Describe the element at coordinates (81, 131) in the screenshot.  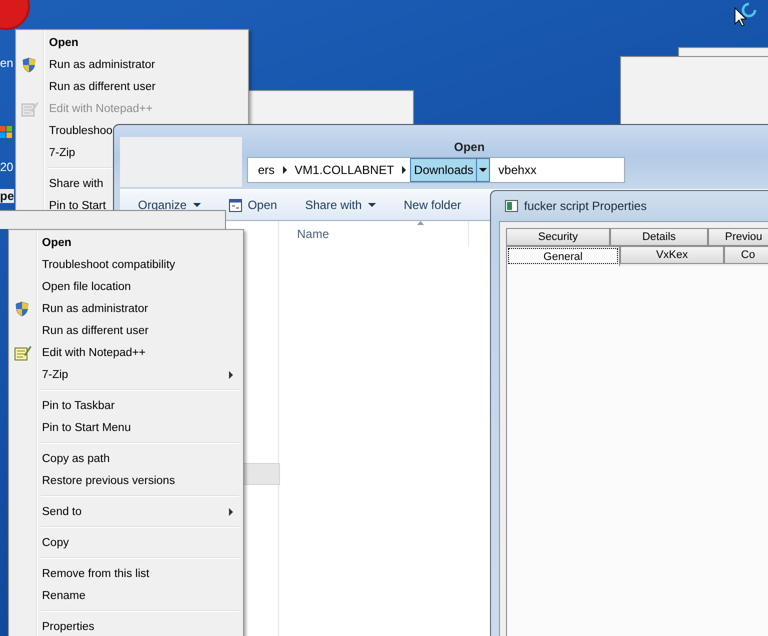
I see `menu-item: Troubleshoo` at that location.